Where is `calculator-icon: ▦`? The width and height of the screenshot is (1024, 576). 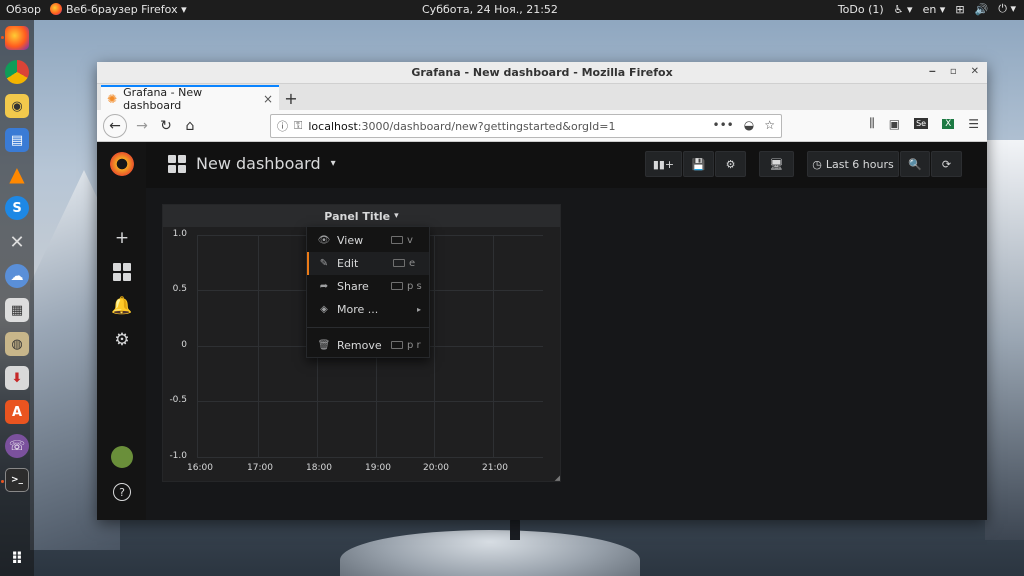
calculator-icon: ▦ is located at coordinates (17, 310).